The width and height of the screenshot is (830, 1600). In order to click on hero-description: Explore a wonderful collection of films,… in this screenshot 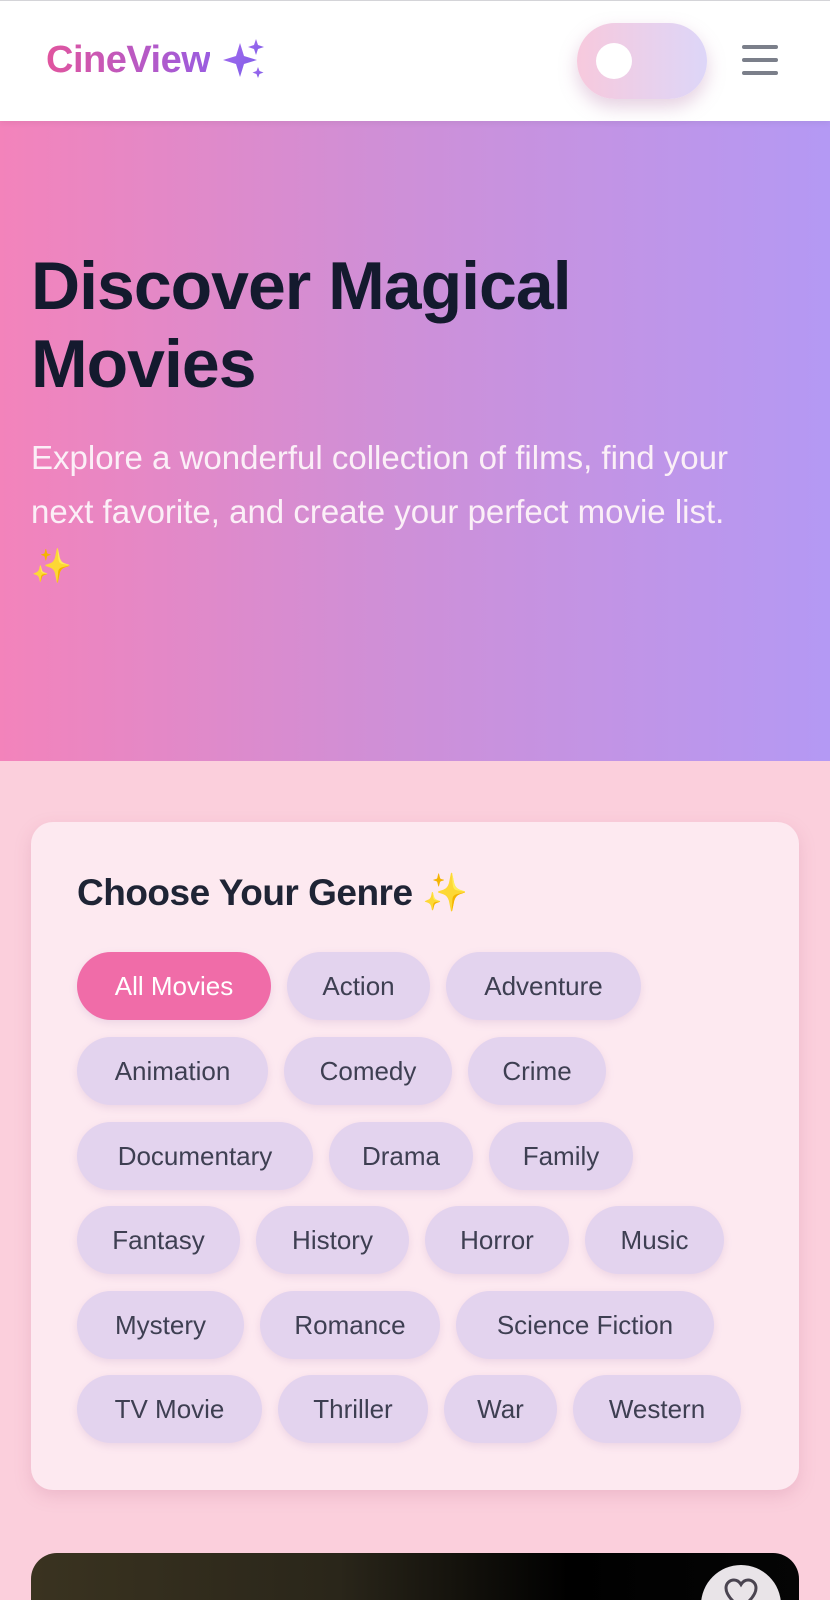, I will do `click(379, 511)`.